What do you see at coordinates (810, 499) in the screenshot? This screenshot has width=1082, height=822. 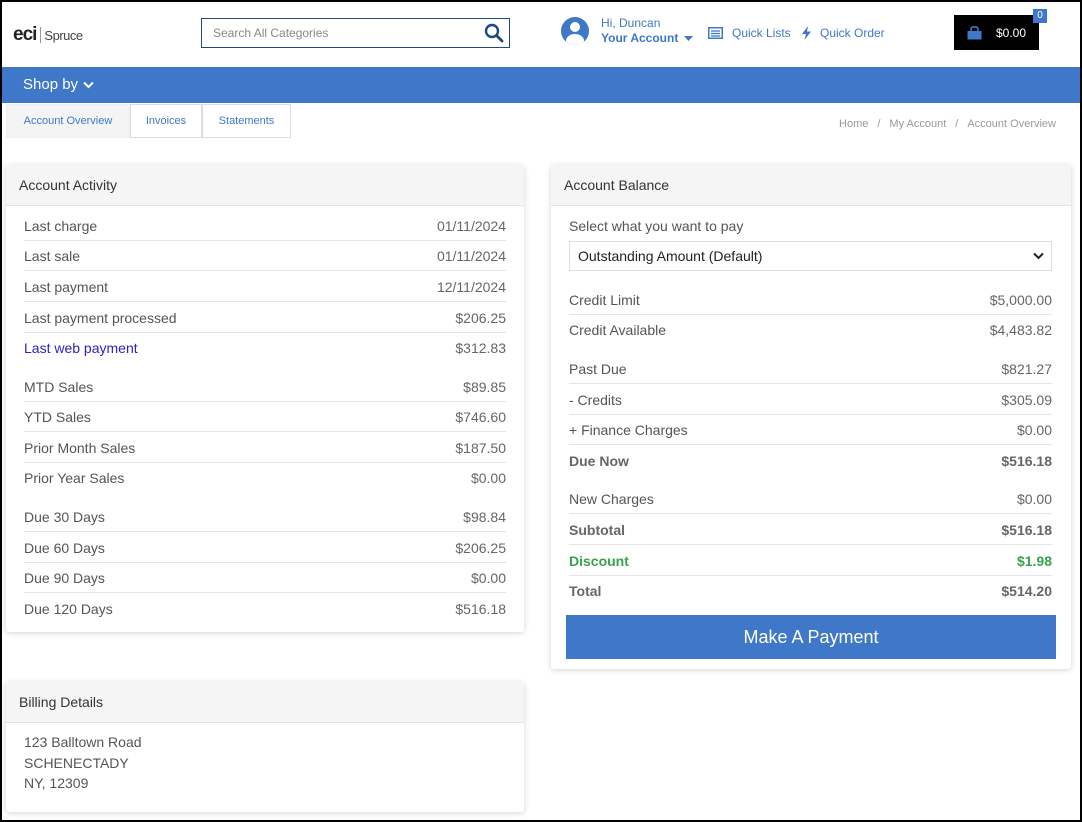 I see `balance-row: New Charges $0.00` at bounding box center [810, 499].